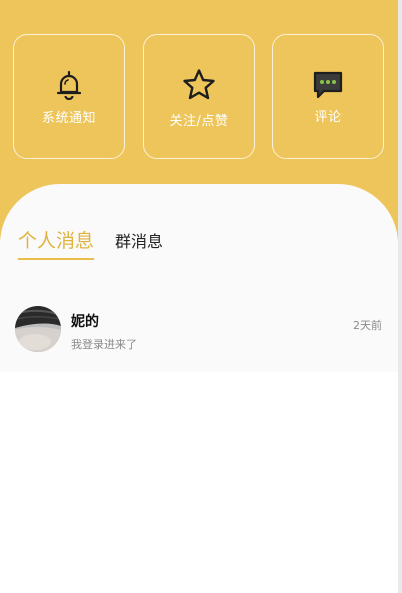 The width and height of the screenshot is (402, 593). What do you see at coordinates (38, 329) in the screenshot?
I see `avatar` at bounding box center [38, 329].